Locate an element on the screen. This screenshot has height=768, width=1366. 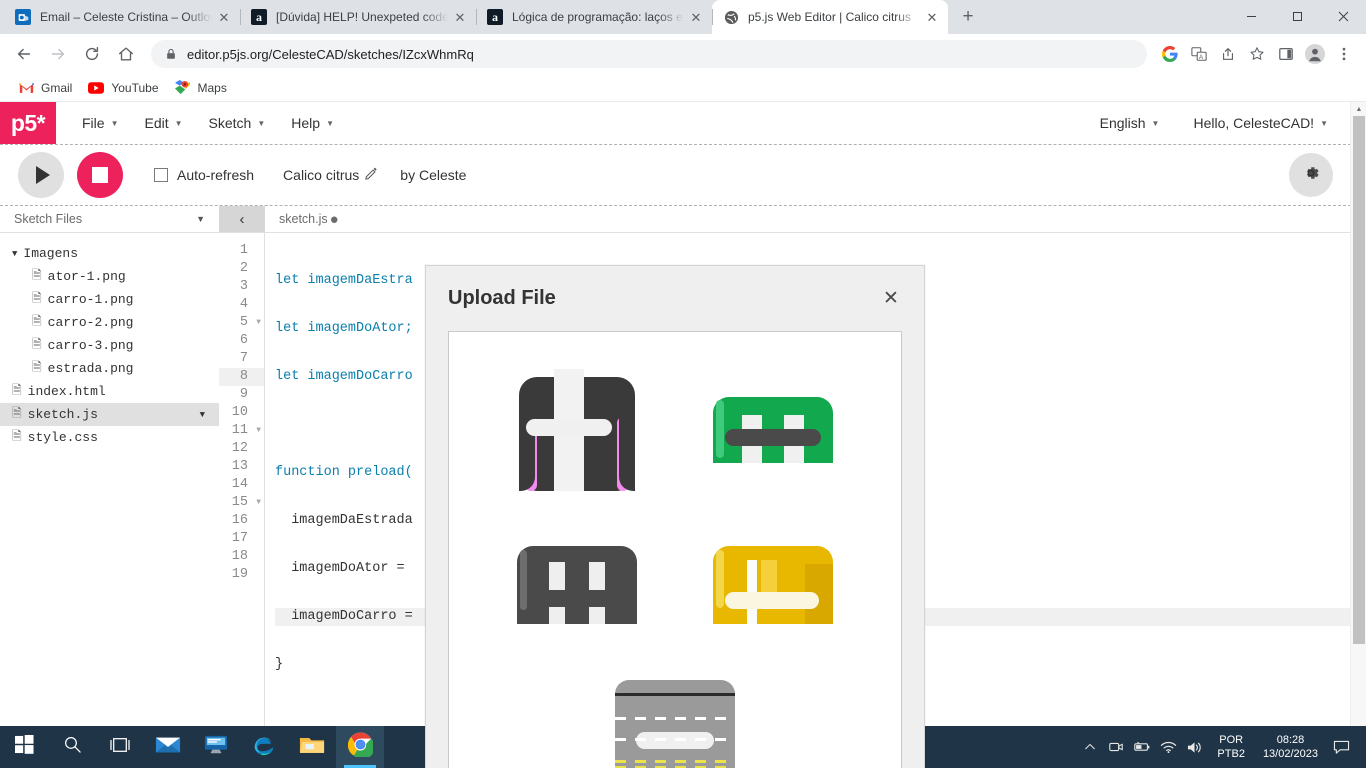
file-tree-item: 🗎 carro-2.png is located at coordinates (109, 322).